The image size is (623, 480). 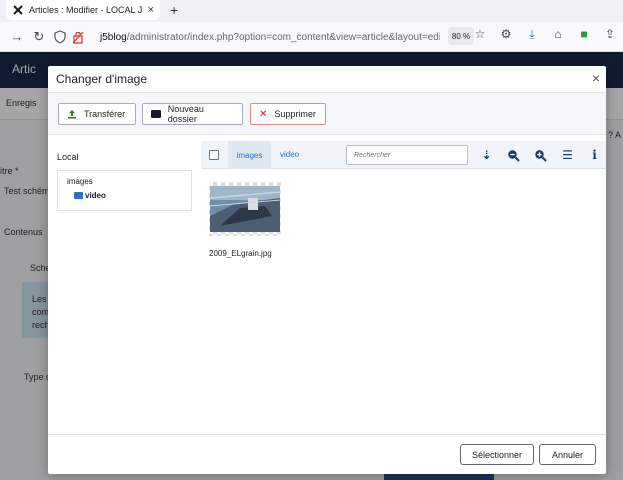 What do you see at coordinates (540, 155) in the screenshot?
I see `zoom-in-icon` at bounding box center [540, 155].